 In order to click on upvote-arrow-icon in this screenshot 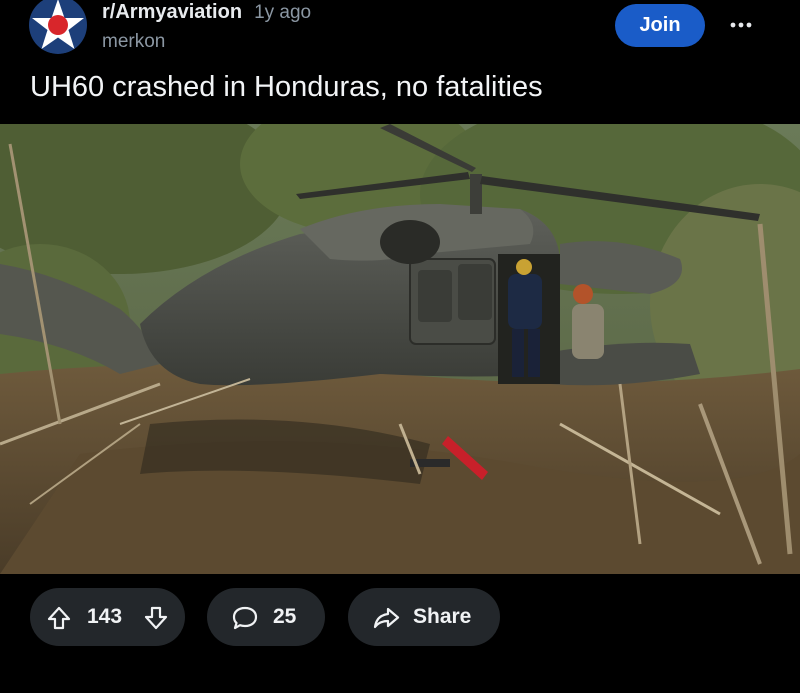, I will do `click(59, 618)`.